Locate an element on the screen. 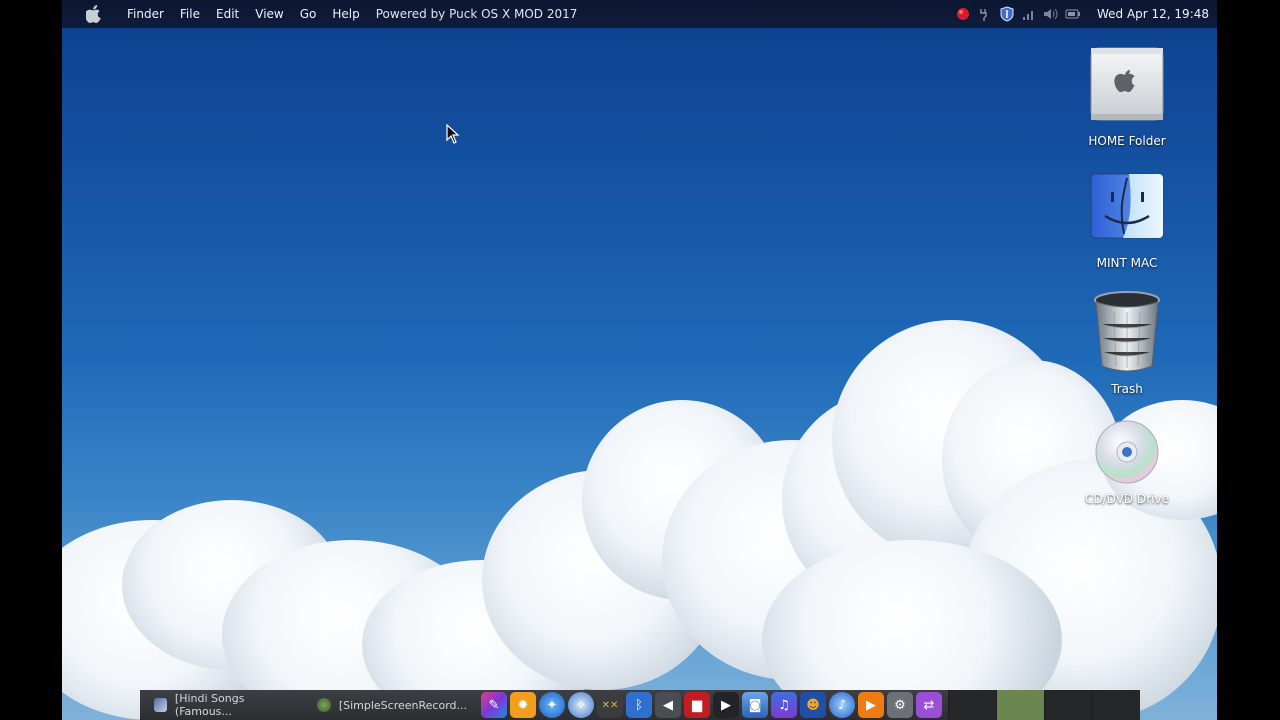 This screenshot has width=1280, height=720. workspace-switcher is located at coordinates (1044, 705).